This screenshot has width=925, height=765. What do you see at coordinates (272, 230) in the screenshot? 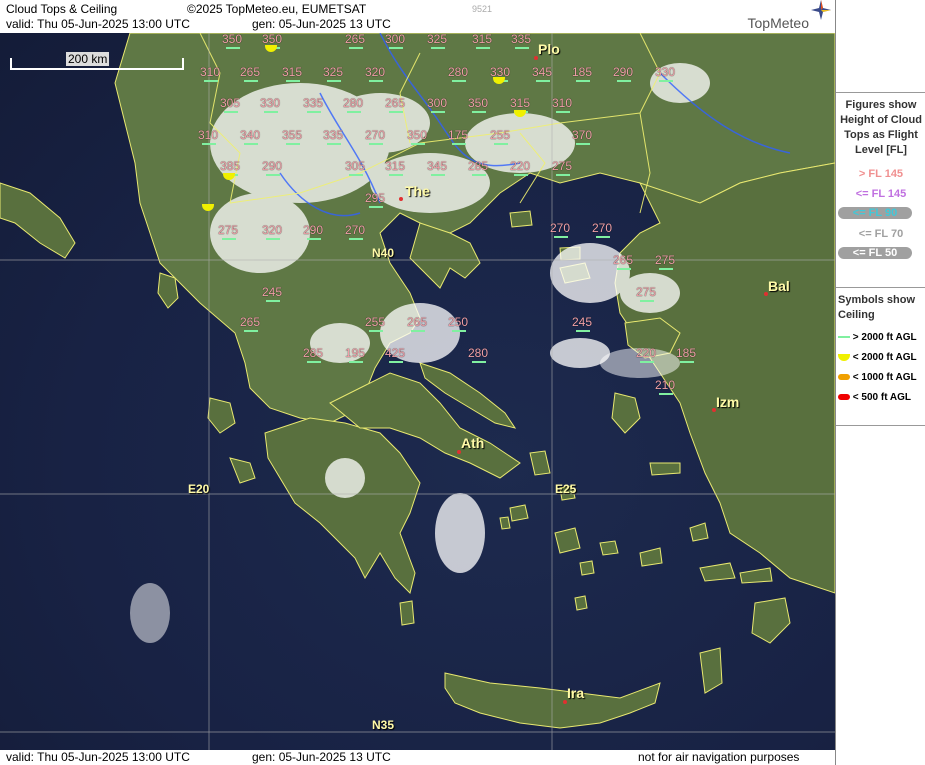
I see `cloud-top-label: 320` at bounding box center [272, 230].